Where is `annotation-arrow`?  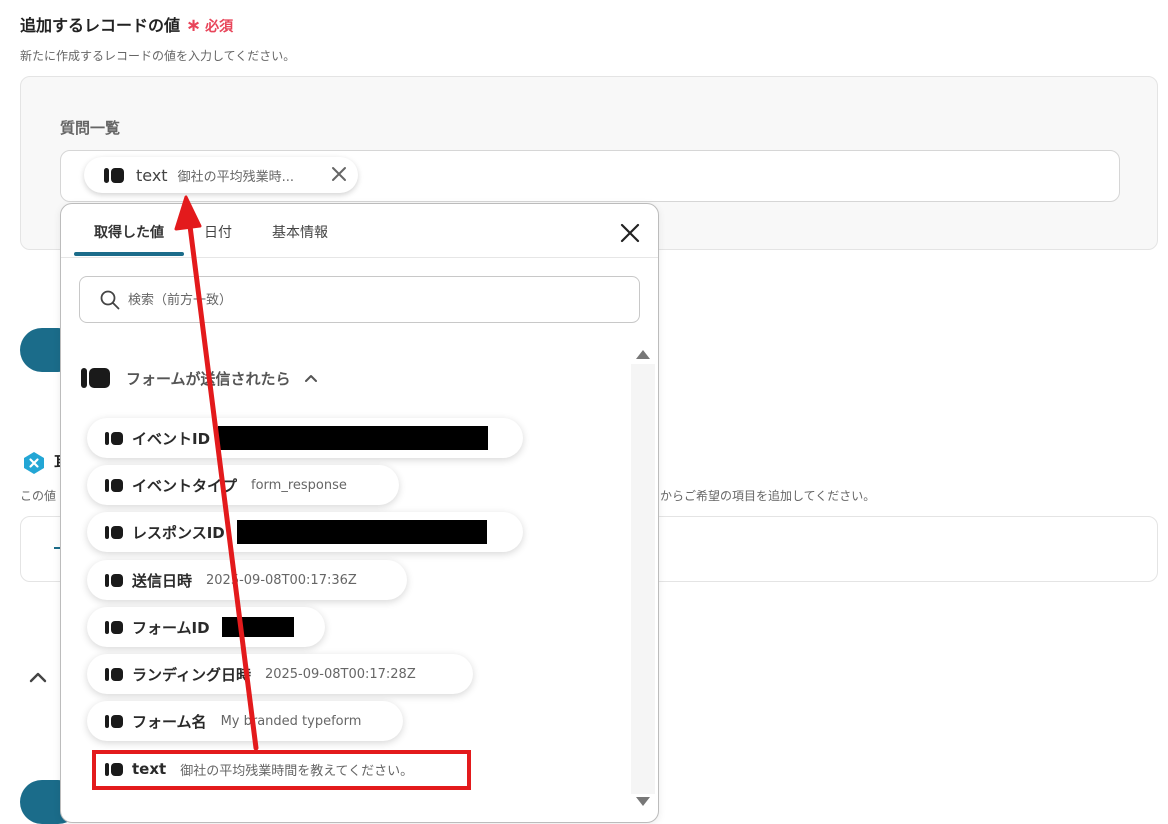
annotation-arrow is located at coordinates (216, 473).